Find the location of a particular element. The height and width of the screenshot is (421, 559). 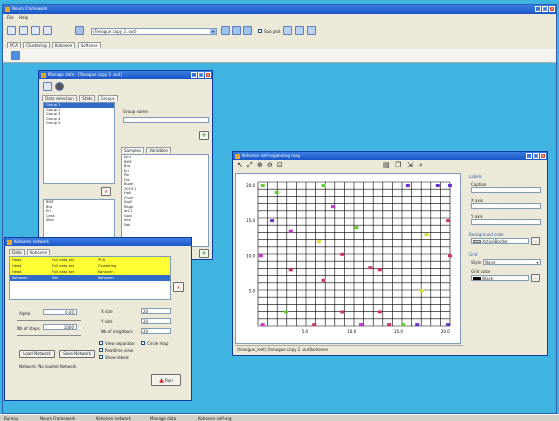

delete-dataset-button: ✕ is located at coordinates (178, 287).